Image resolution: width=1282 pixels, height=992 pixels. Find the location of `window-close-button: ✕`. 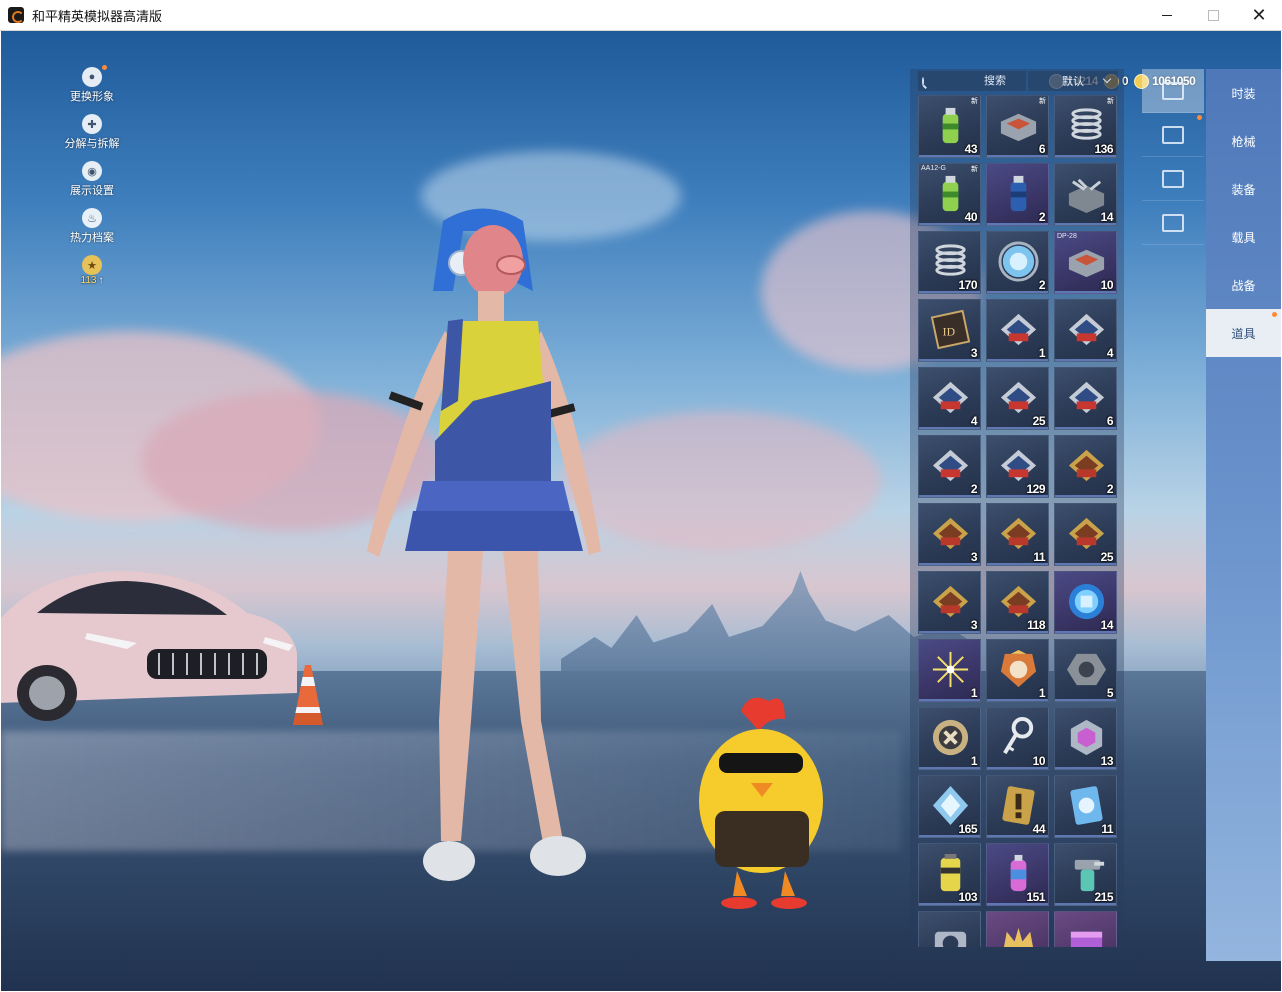

window-close-button: ✕ is located at coordinates (1259, 15).